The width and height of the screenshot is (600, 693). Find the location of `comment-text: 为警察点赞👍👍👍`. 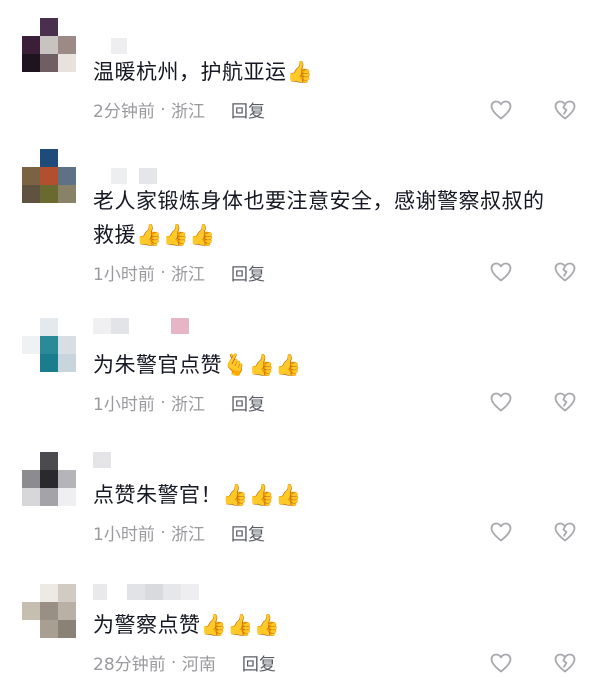

comment-text: 为警察点赞👍👍👍 is located at coordinates (187, 625).